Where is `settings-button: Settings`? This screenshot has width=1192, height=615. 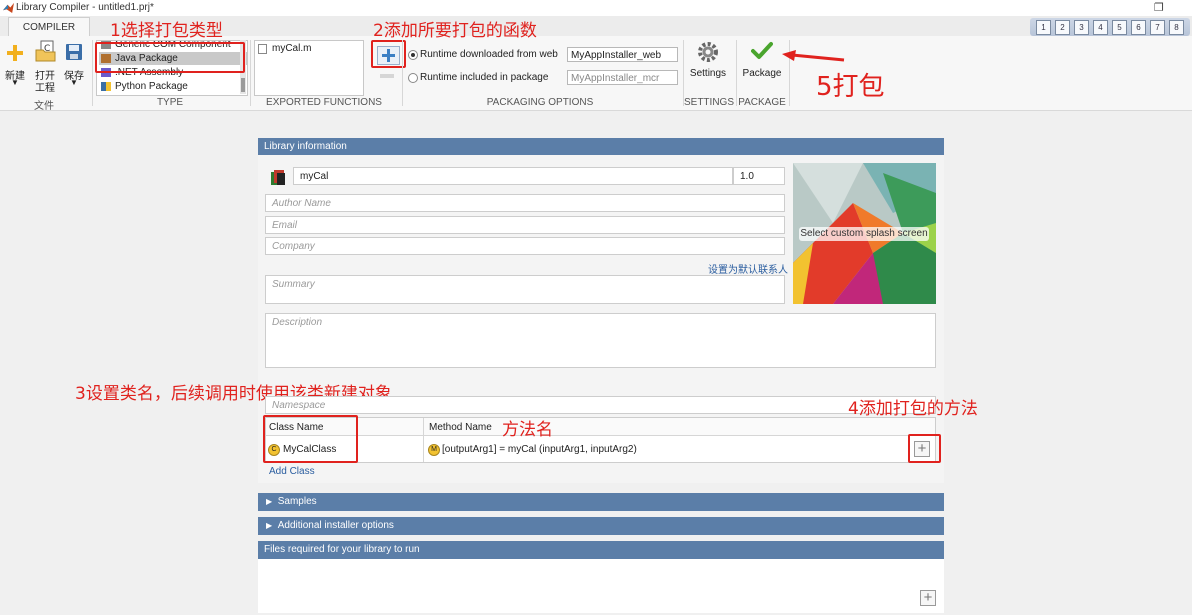
settings-button: Settings is located at coordinates (708, 73).